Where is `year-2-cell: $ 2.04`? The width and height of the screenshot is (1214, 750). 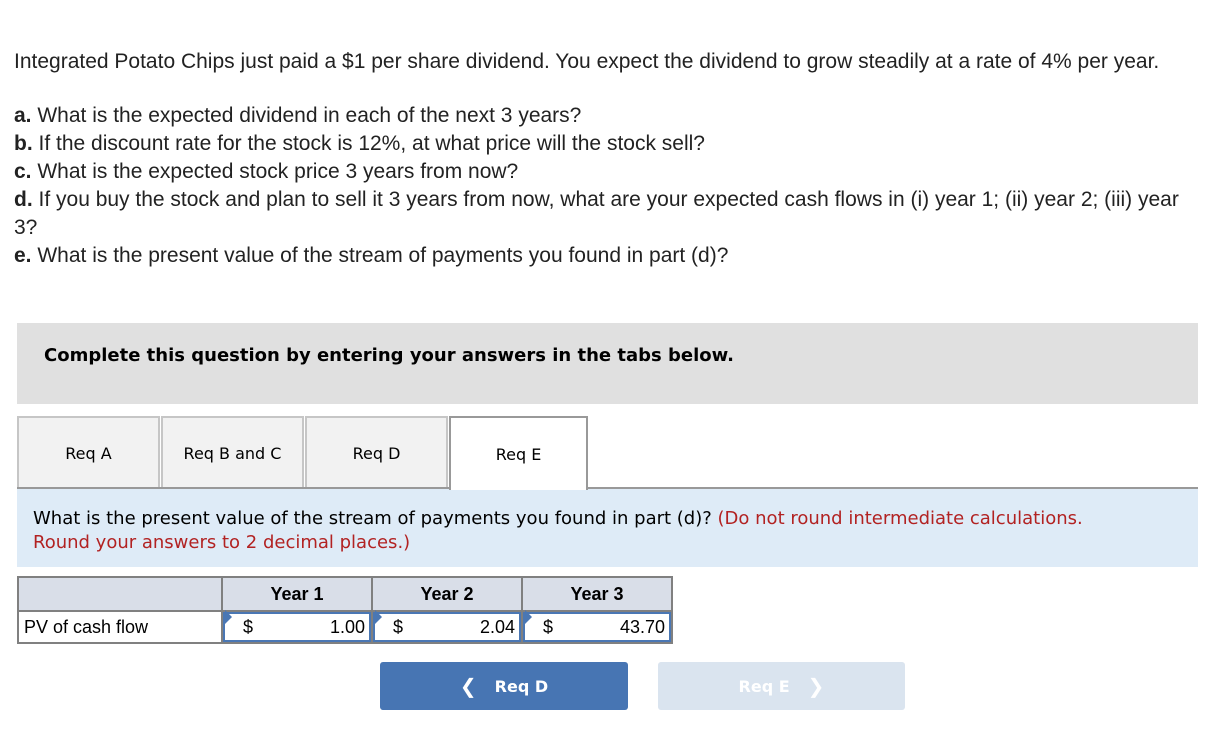
year-2-cell: $ 2.04 is located at coordinates (447, 627).